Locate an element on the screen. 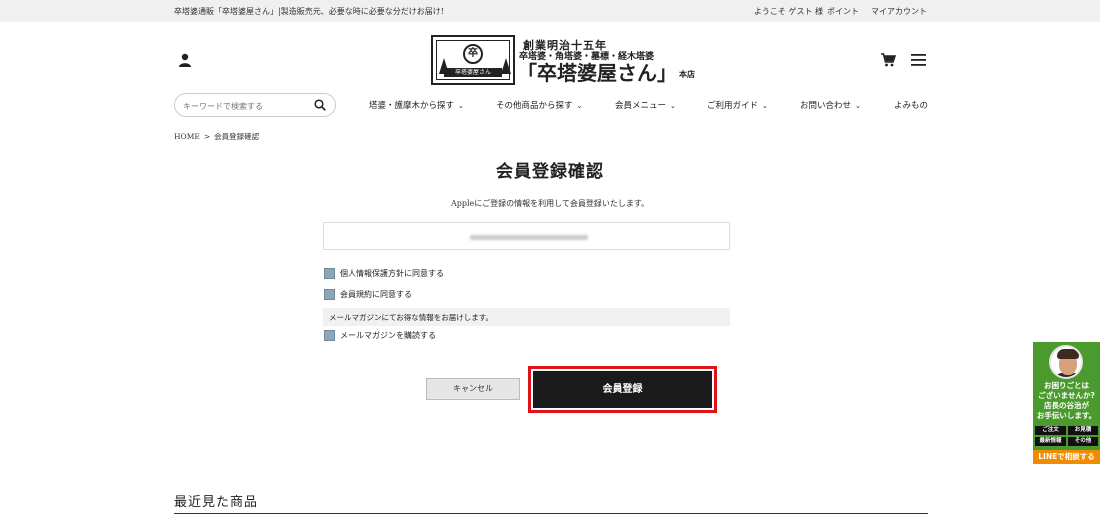 The image size is (1100, 526). nav-item-other-products: その他商品から探す ⌄ is located at coordinates (539, 105).